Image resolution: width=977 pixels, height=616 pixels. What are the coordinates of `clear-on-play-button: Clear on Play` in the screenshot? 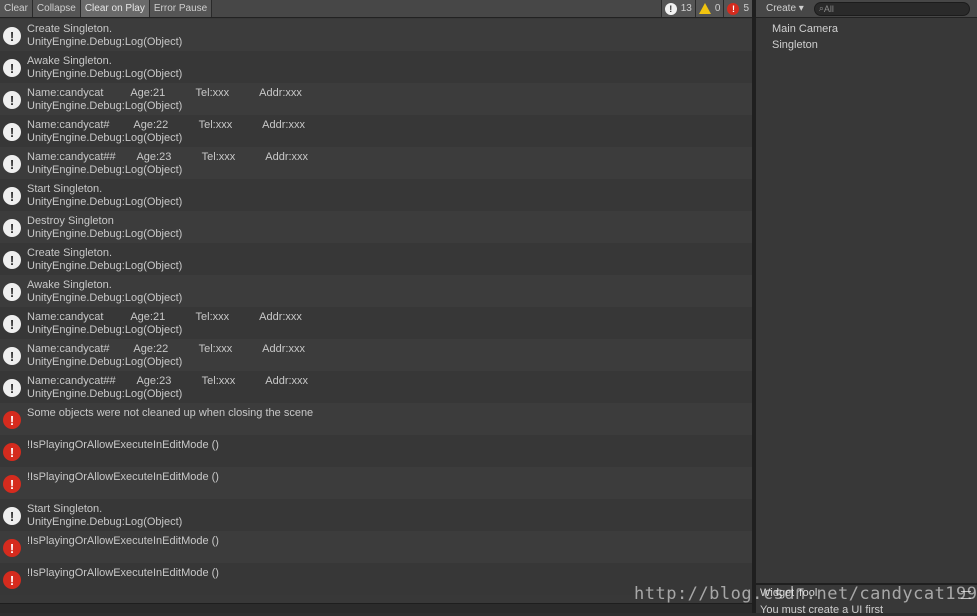 It's located at (115, 8).